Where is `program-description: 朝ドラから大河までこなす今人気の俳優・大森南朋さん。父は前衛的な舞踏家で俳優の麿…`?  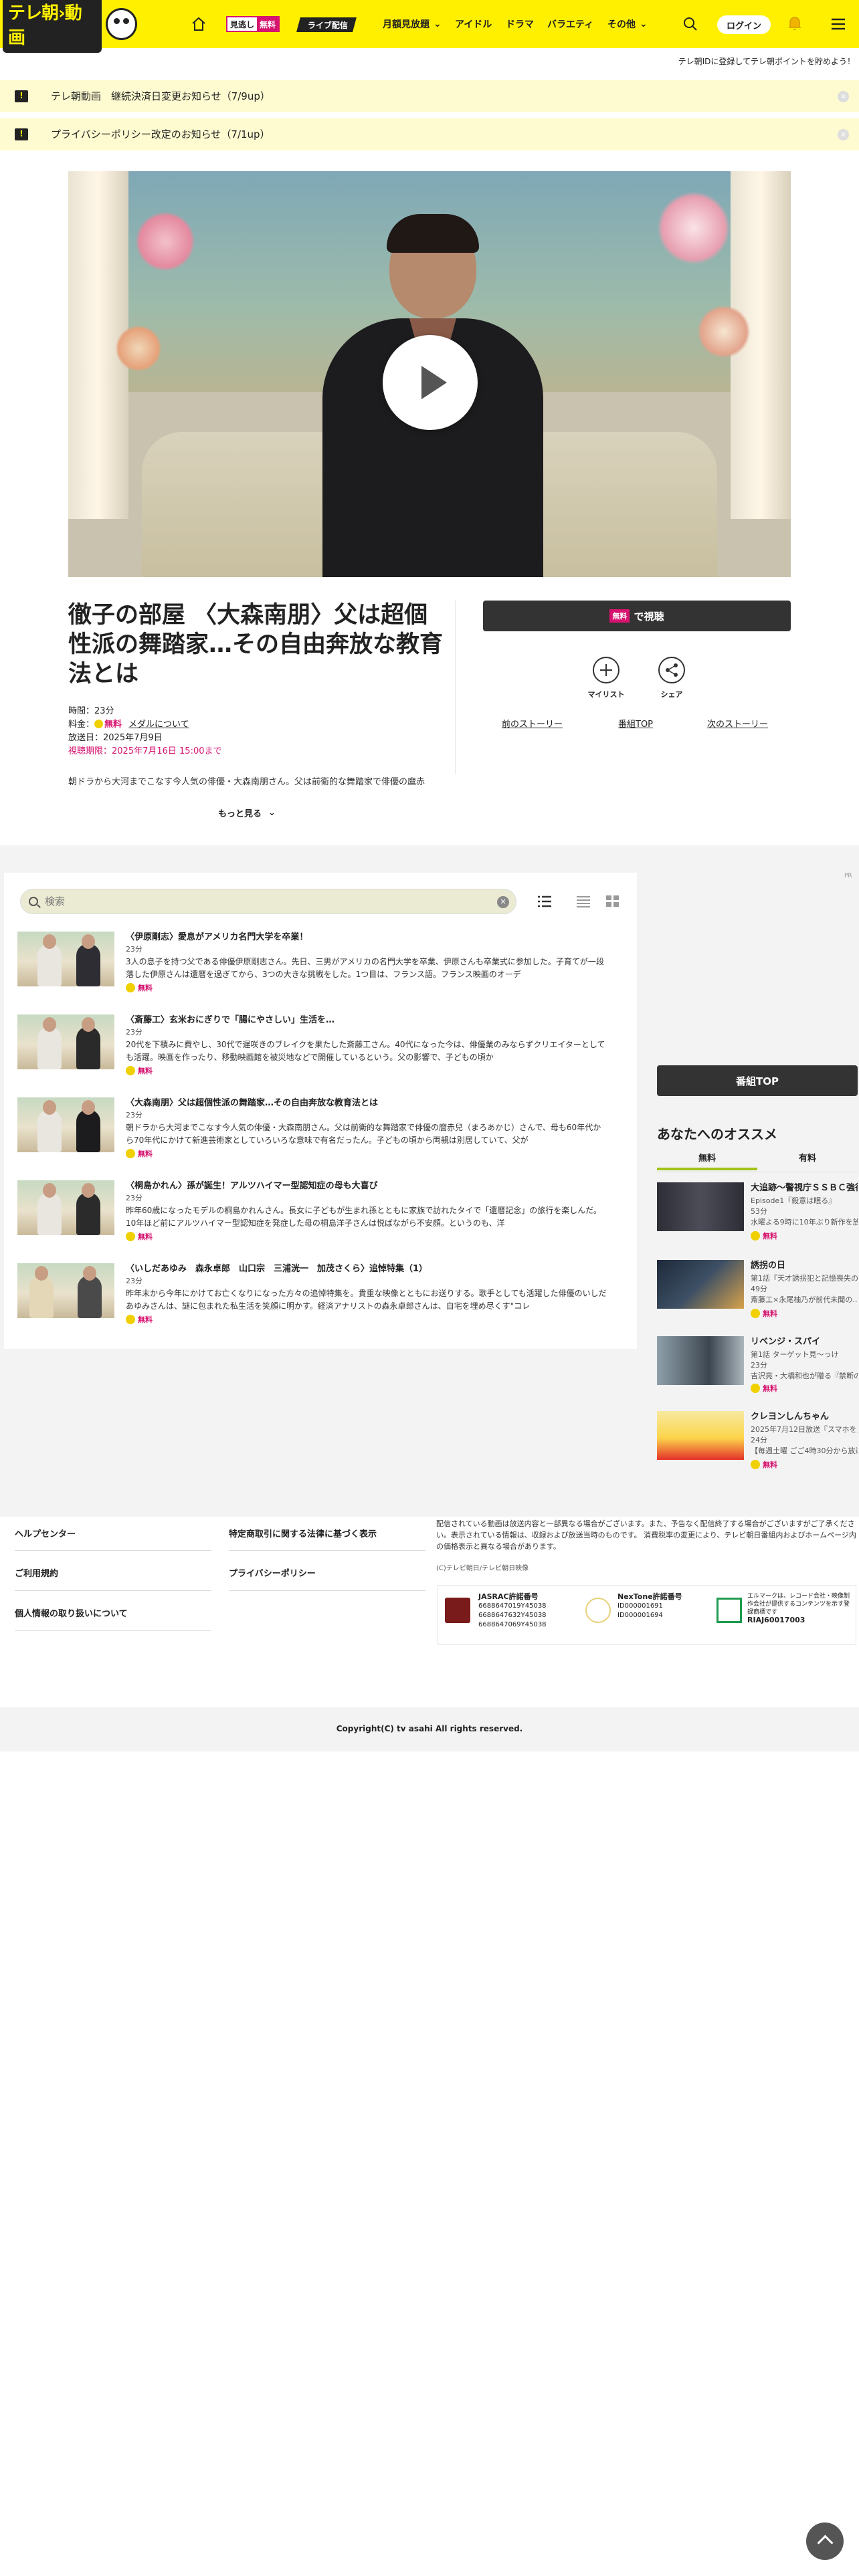 program-description: 朝ドラから大河までこなす今人気の俳優・大森南朋さん。父は前衛的な舞踏家で俳優の麿… is located at coordinates (247, 782).